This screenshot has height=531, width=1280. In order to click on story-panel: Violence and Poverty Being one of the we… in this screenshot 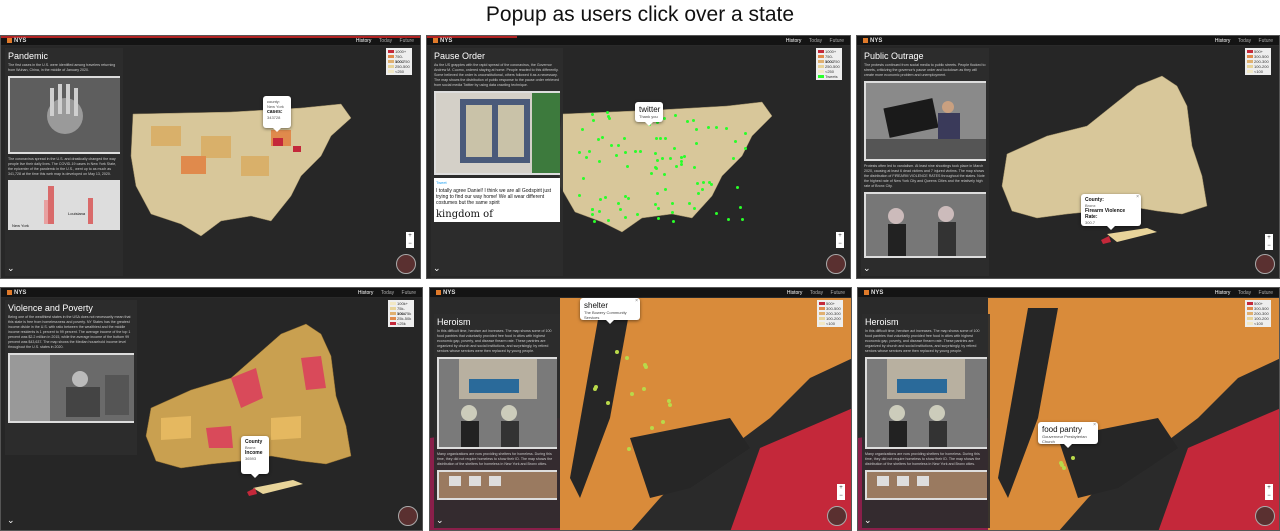, I will do `click(71, 377)`.